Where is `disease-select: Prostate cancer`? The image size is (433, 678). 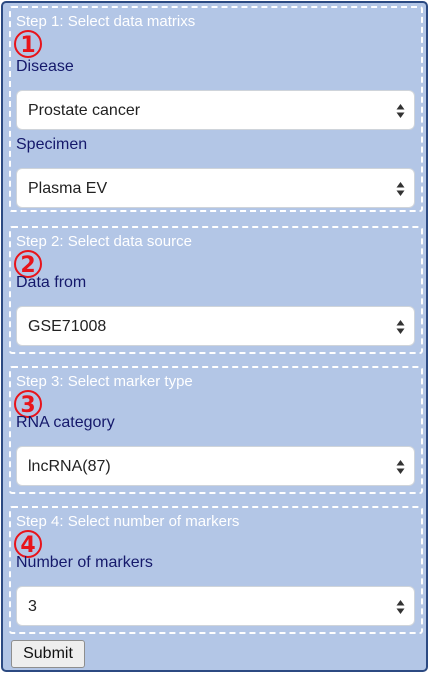 disease-select: Prostate cancer is located at coordinates (215, 110).